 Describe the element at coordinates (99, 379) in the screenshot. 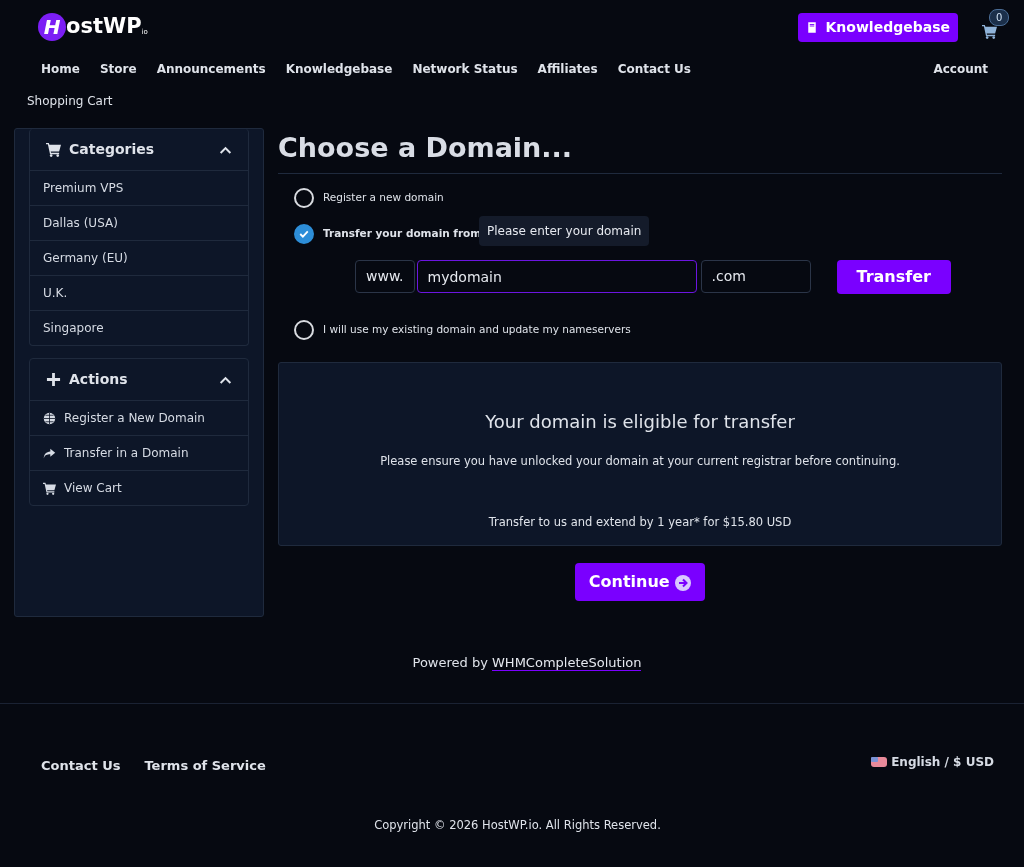

I see `panel-title: Actions` at that location.